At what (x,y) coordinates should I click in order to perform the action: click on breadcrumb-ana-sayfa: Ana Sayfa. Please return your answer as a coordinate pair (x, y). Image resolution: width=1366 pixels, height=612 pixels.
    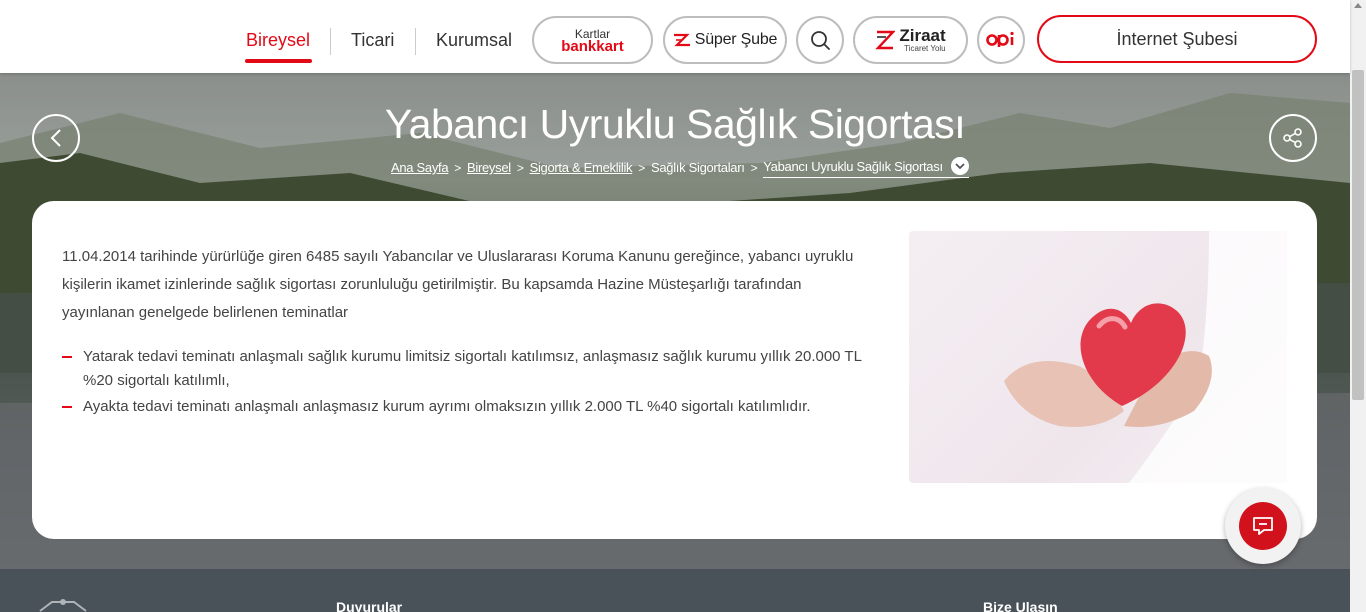
    Looking at the image, I should click on (420, 167).